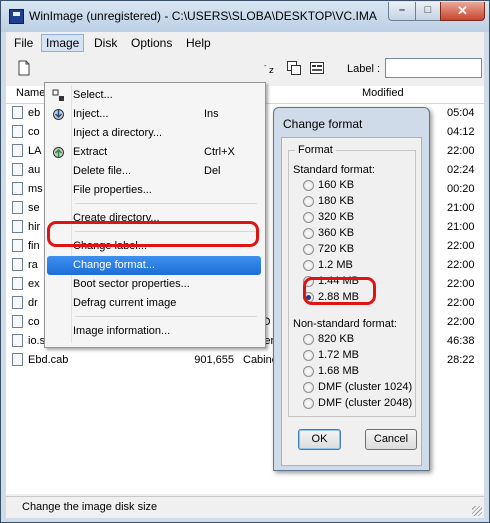 The image size is (490, 523). What do you see at coordinates (34, 170) in the screenshot?
I see `file-name: au` at bounding box center [34, 170].